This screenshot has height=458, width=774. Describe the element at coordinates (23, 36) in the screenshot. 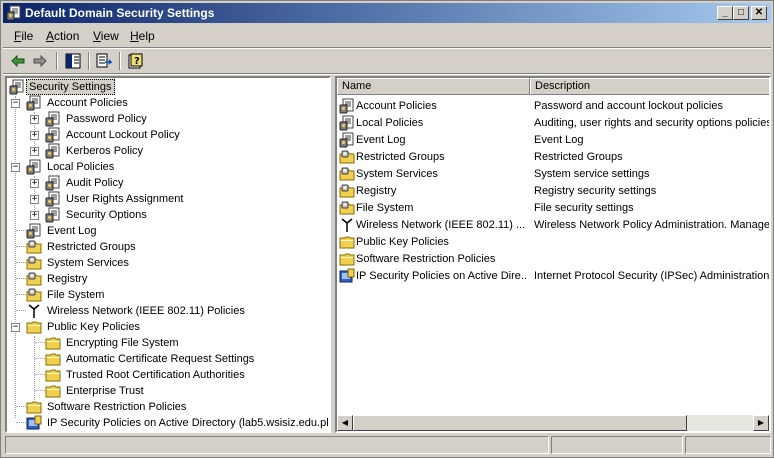

I see `menu-file: File` at that location.